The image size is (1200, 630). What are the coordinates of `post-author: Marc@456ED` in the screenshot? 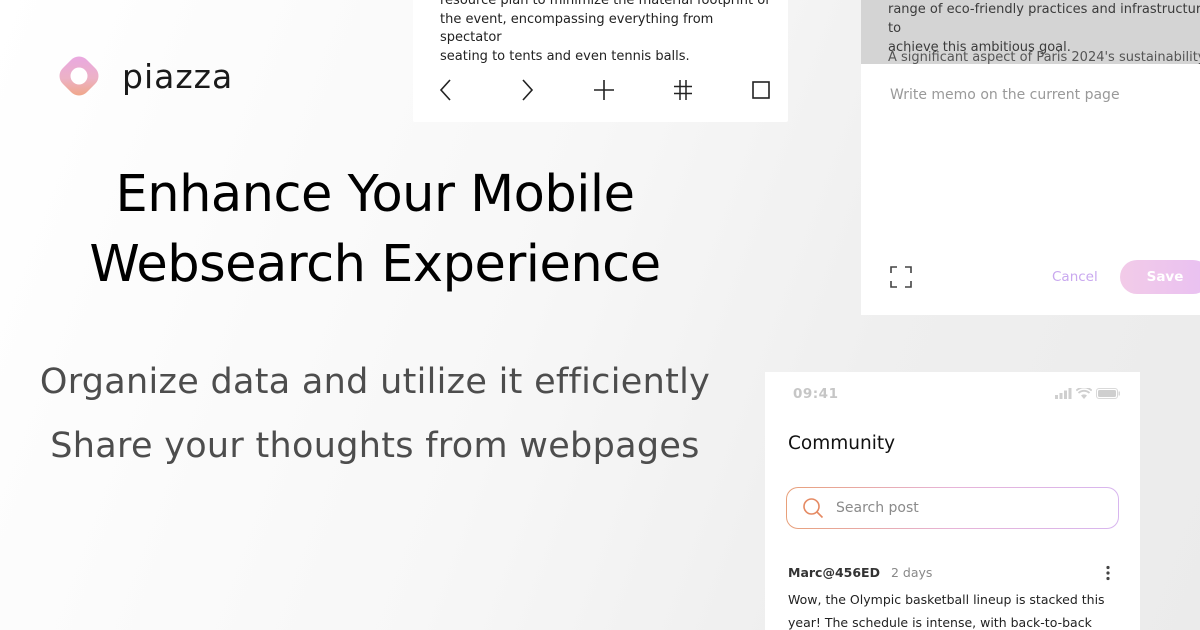 It's located at (834, 572).